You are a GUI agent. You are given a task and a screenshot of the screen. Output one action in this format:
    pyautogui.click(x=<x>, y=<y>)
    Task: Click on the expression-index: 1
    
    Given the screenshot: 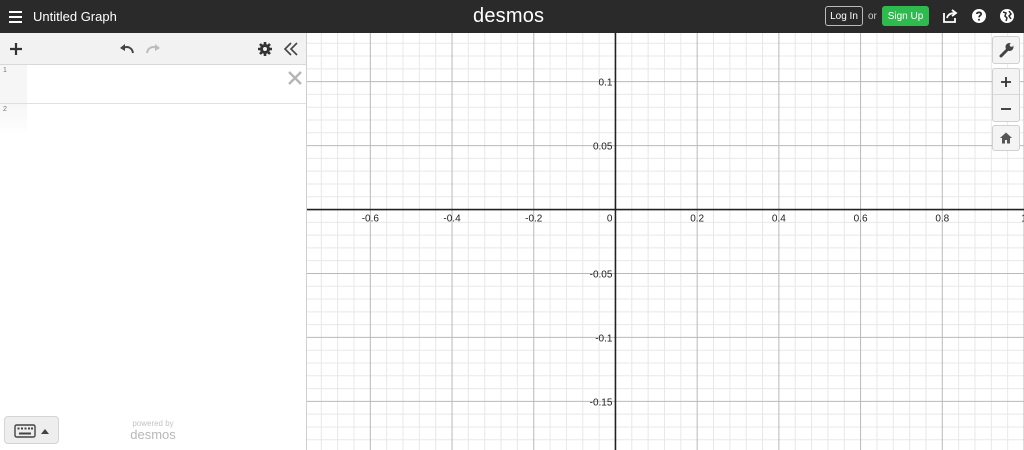 What is the action you would take?
    pyautogui.click(x=5, y=70)
    